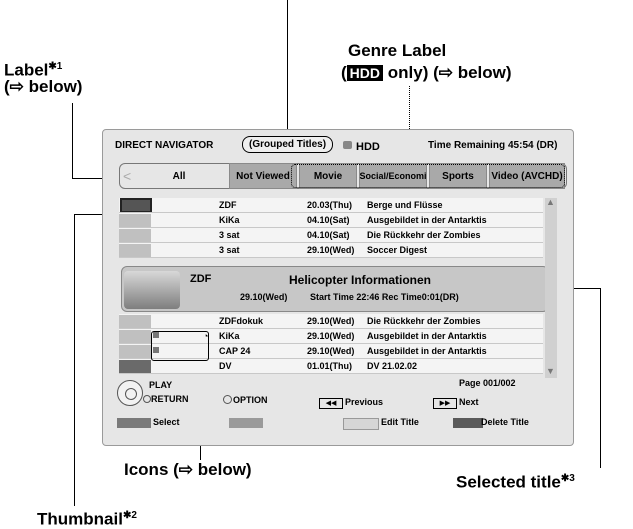 The width and height of the screenshot is (633, 529). I want to click on table-row: 3 sat 29.10(Wed) Soccer Digest, so click(331, 250).